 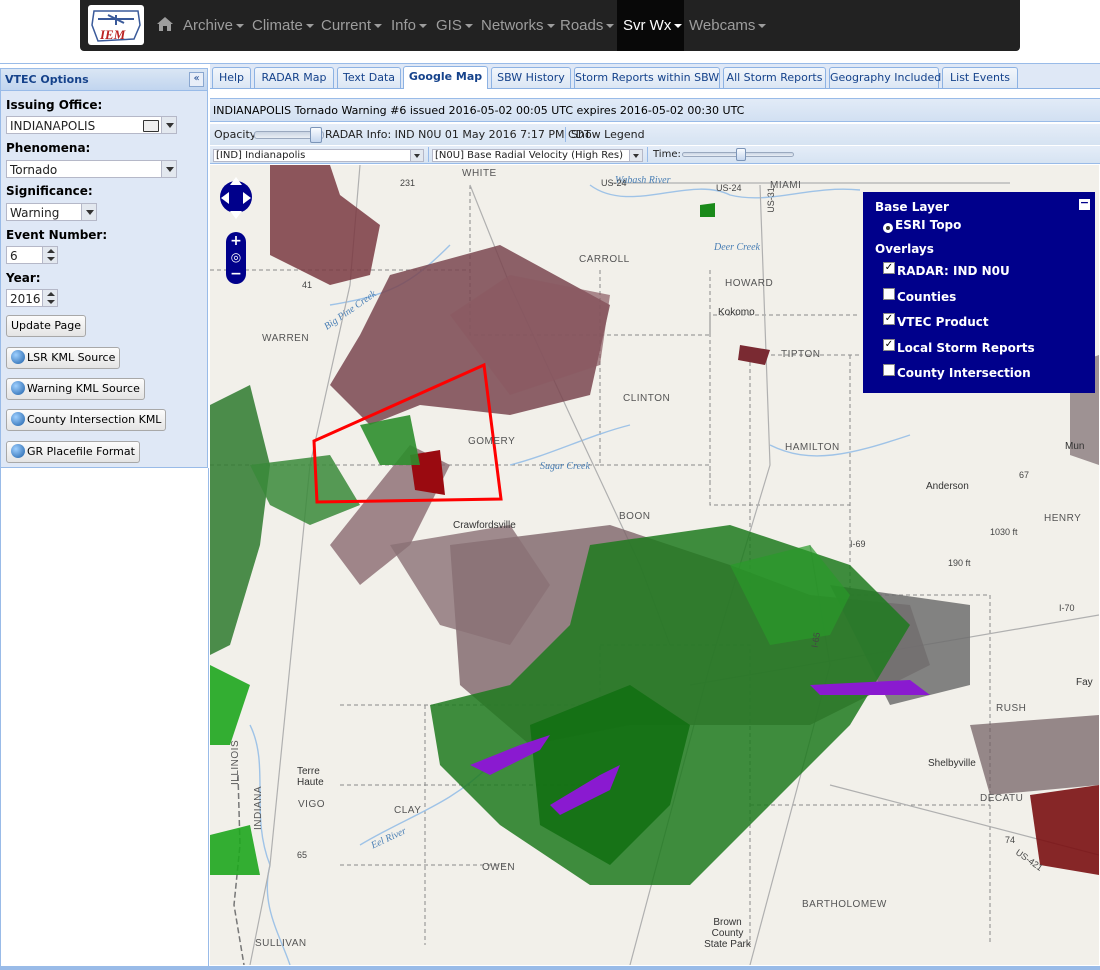 What do you see at coordinates (214, 27) in the screenshot?
I see `nav-archive: Archive` at bounding box center [214, 27].